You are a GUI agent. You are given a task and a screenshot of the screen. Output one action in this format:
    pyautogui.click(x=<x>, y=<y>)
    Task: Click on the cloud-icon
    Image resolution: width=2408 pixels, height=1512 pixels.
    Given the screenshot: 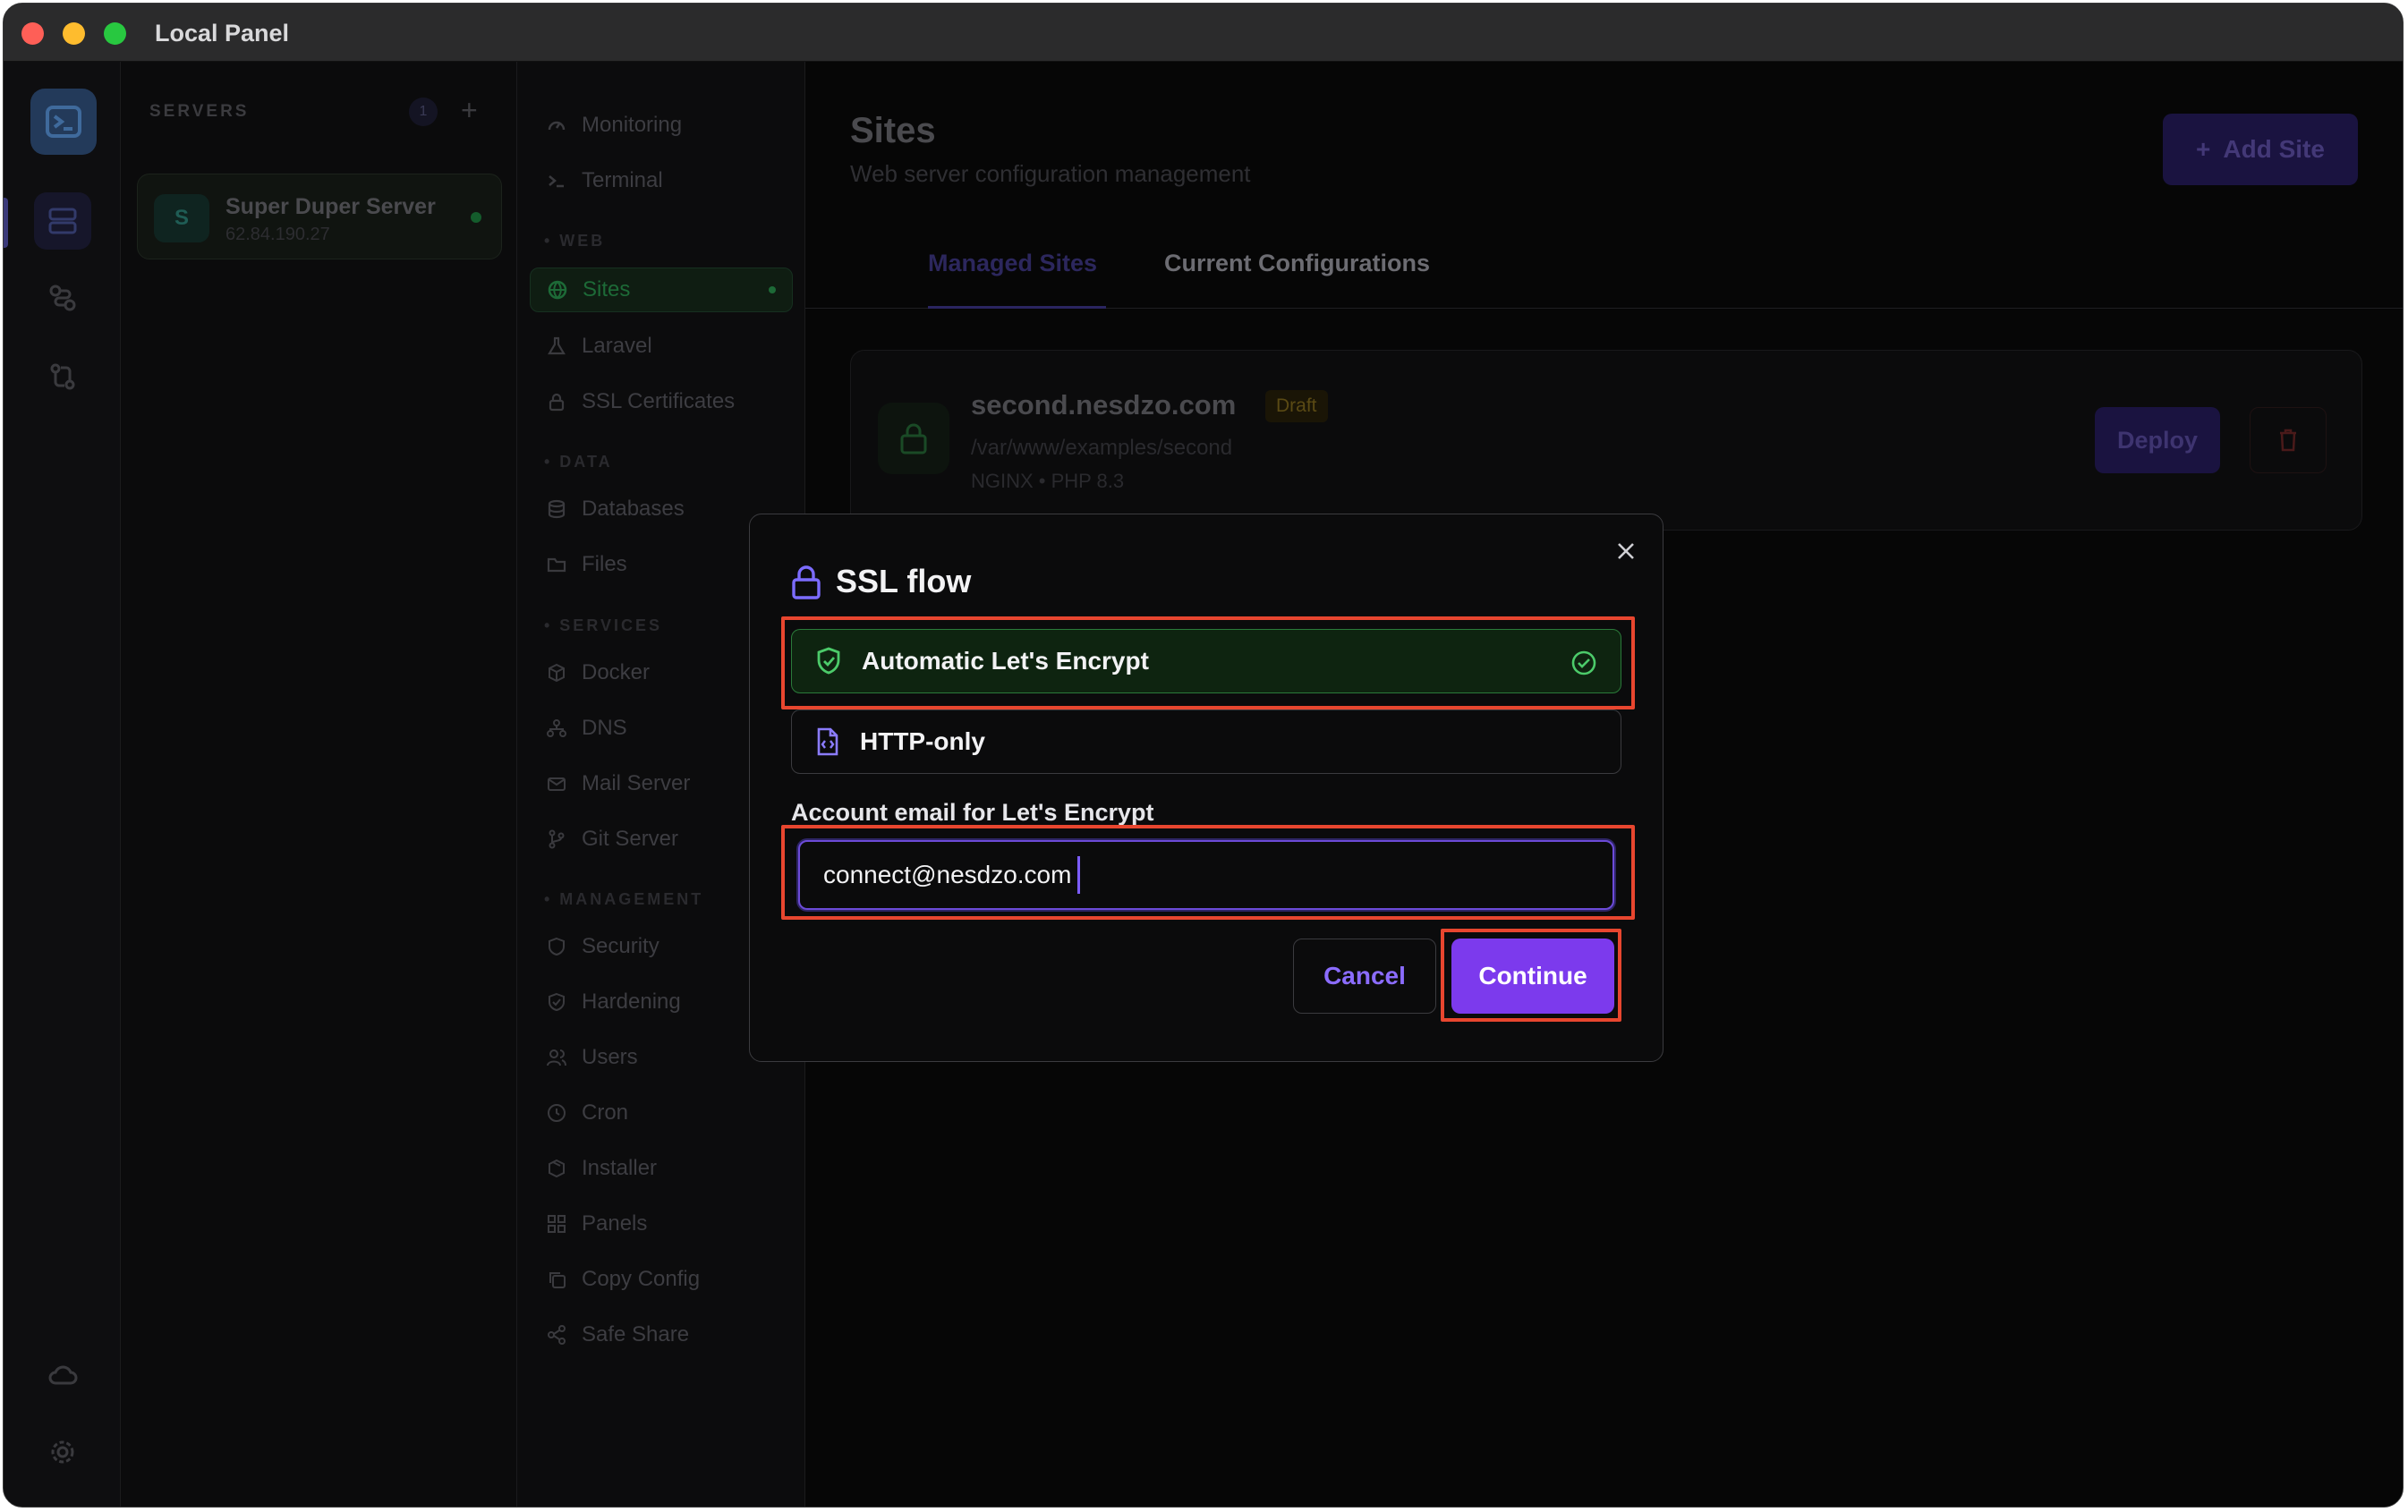 What is the action you would take?
    pyautogui.click(x=63, y=1375)
    